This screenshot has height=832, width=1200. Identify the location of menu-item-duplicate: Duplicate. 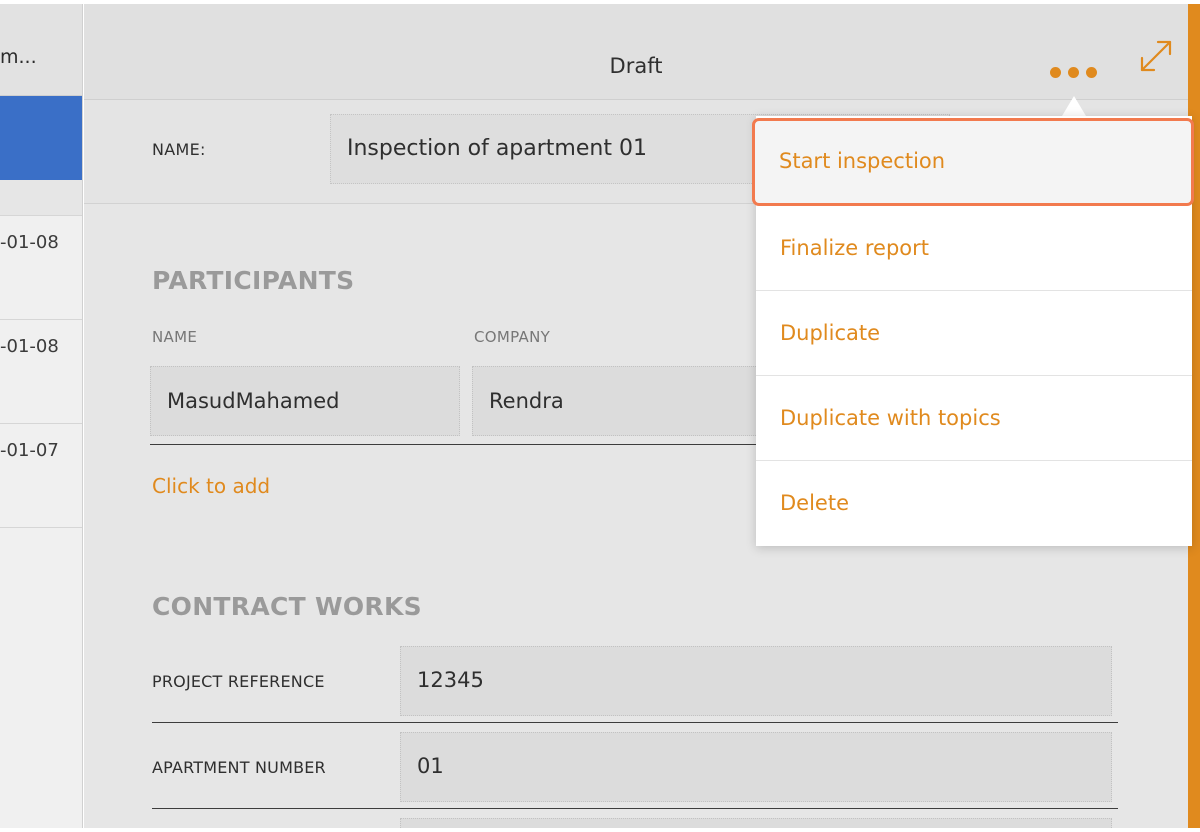
(974, 333).